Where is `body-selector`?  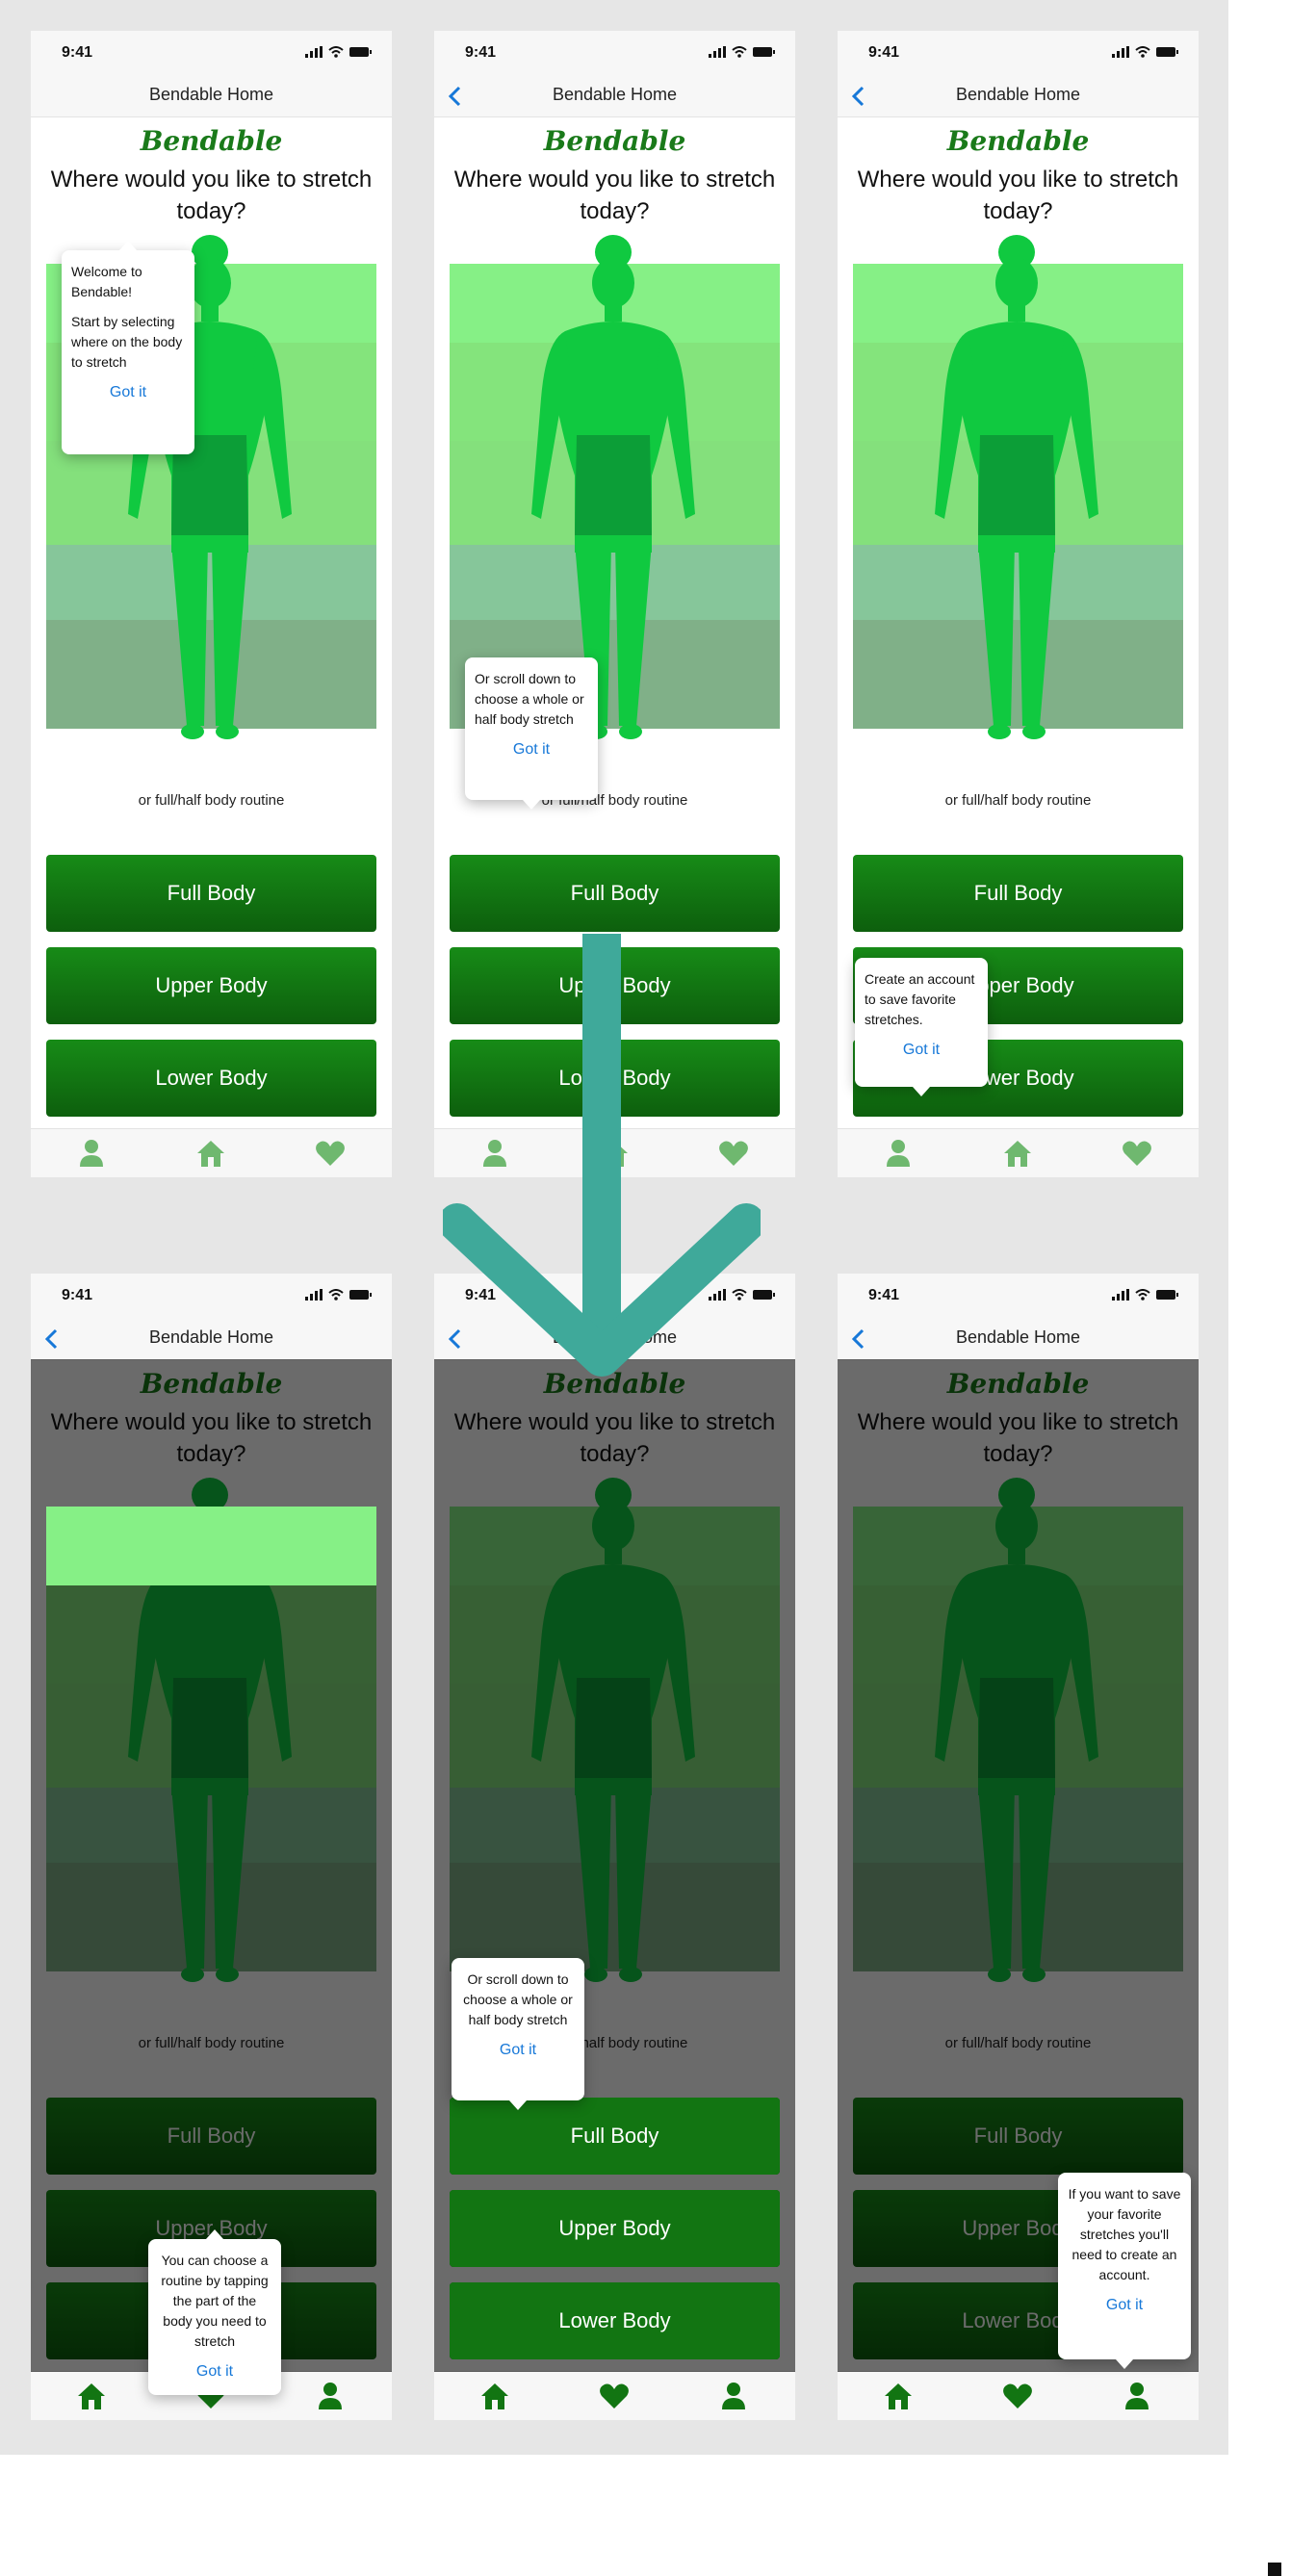 body-selector is located at coordinates (1018, 487).